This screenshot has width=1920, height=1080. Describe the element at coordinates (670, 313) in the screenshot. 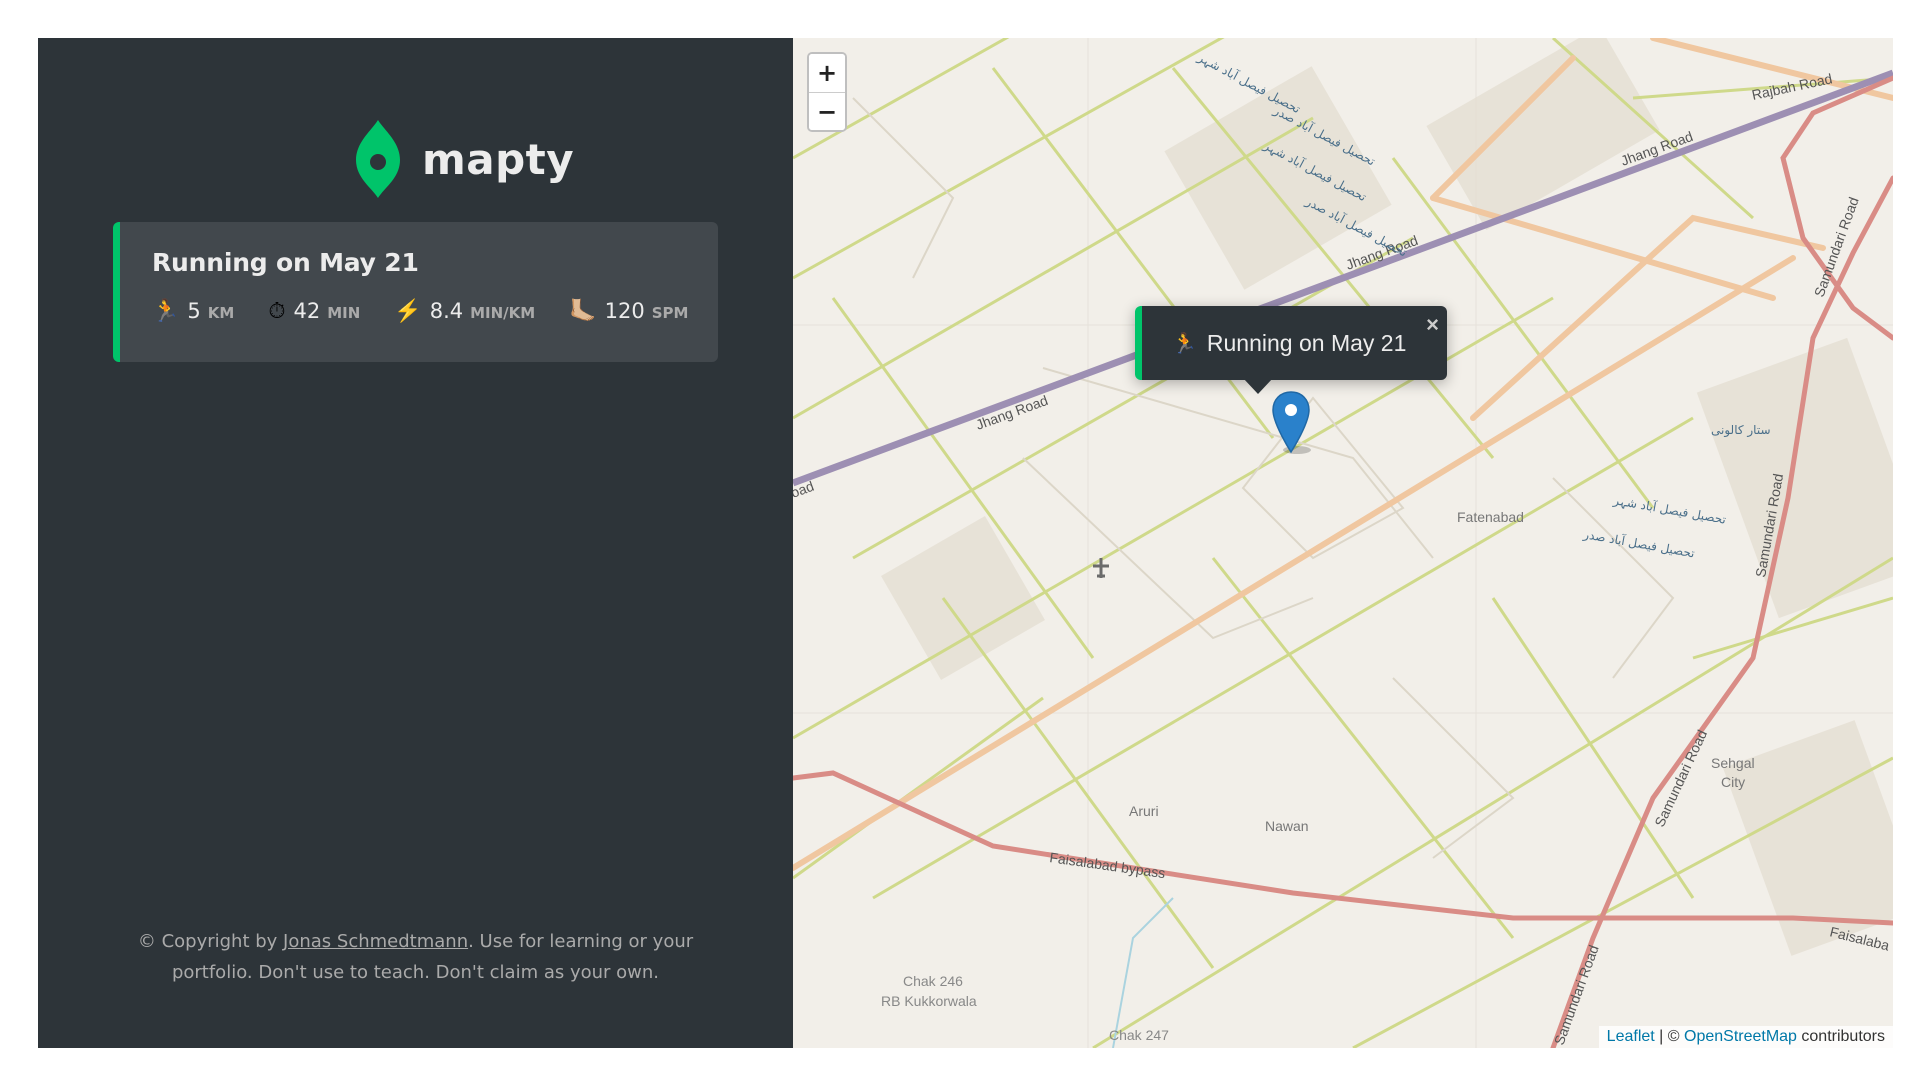

I see `cadence-unit: spm` at that location.